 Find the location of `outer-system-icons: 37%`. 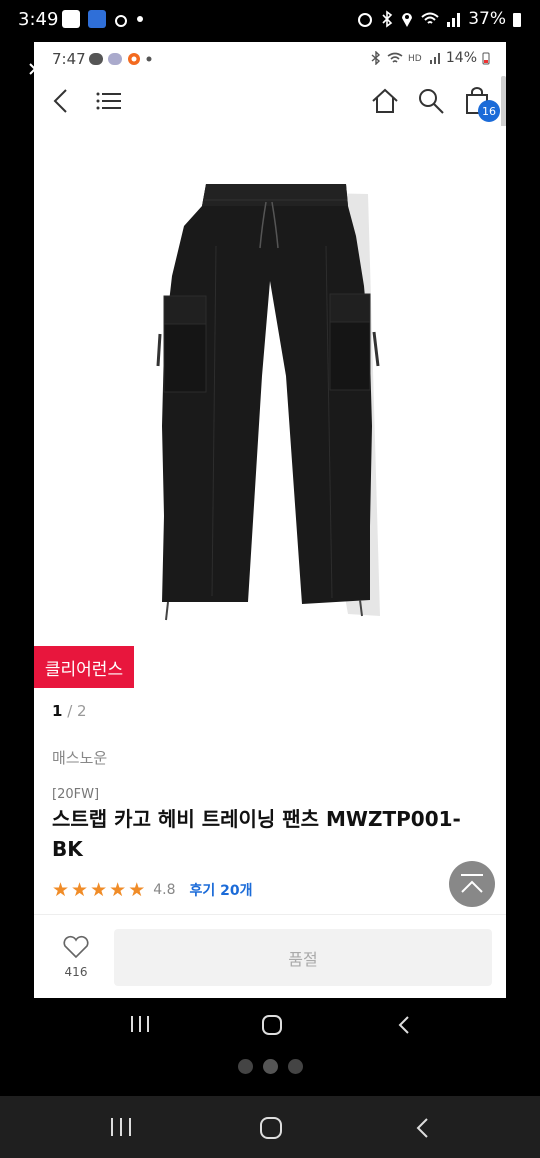

outer-system-icons: 37% is located at coordinates (439, 19).